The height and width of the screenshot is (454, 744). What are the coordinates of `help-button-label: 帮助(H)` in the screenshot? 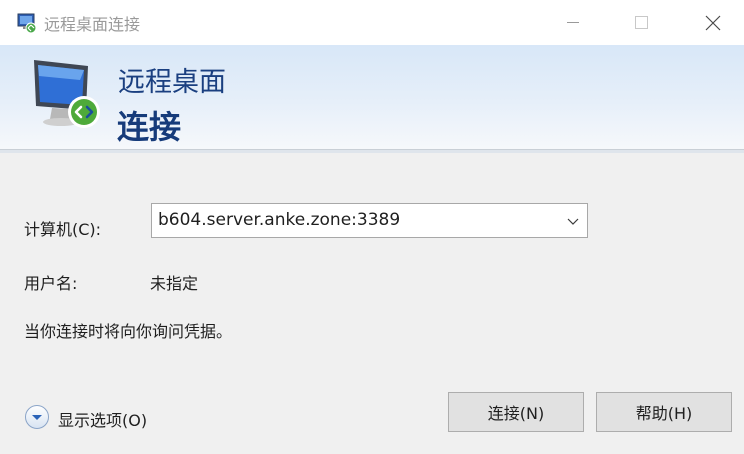 It's located at (664, 413).